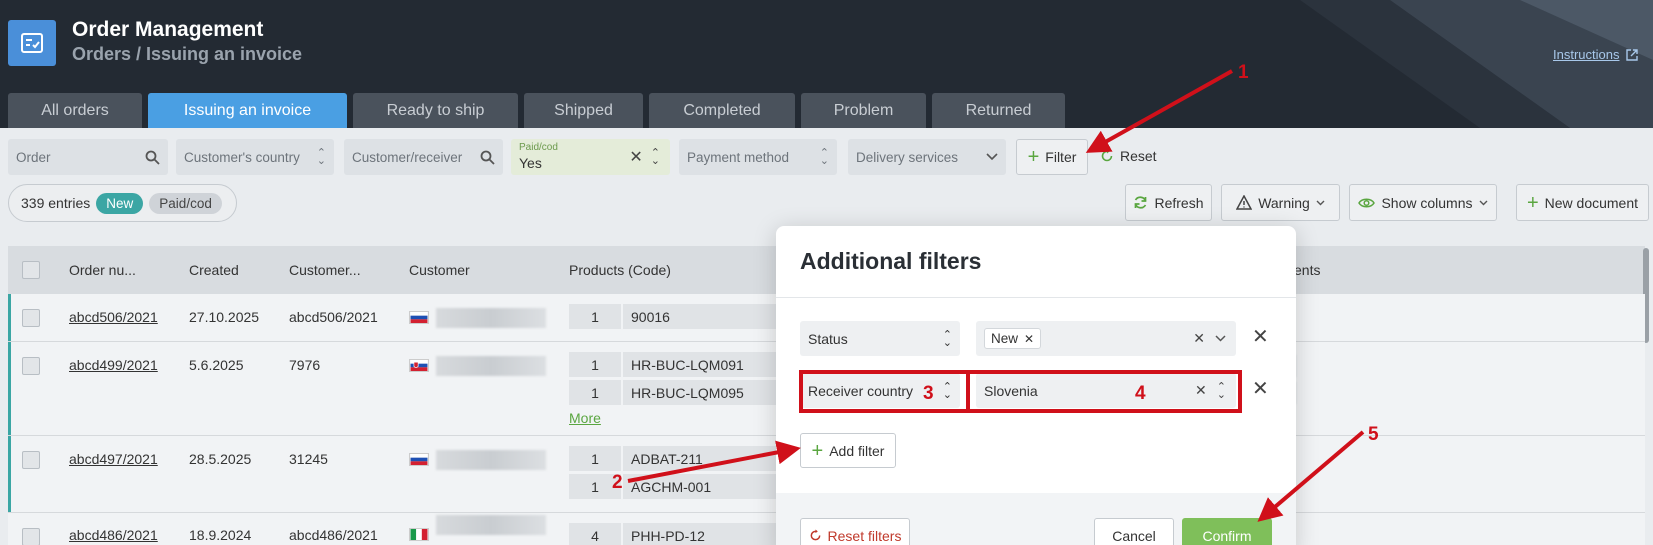  Describe the element at coordinates (907, 157) in the screenshot. I see `delivery-services-label: Delivery services` at that location.